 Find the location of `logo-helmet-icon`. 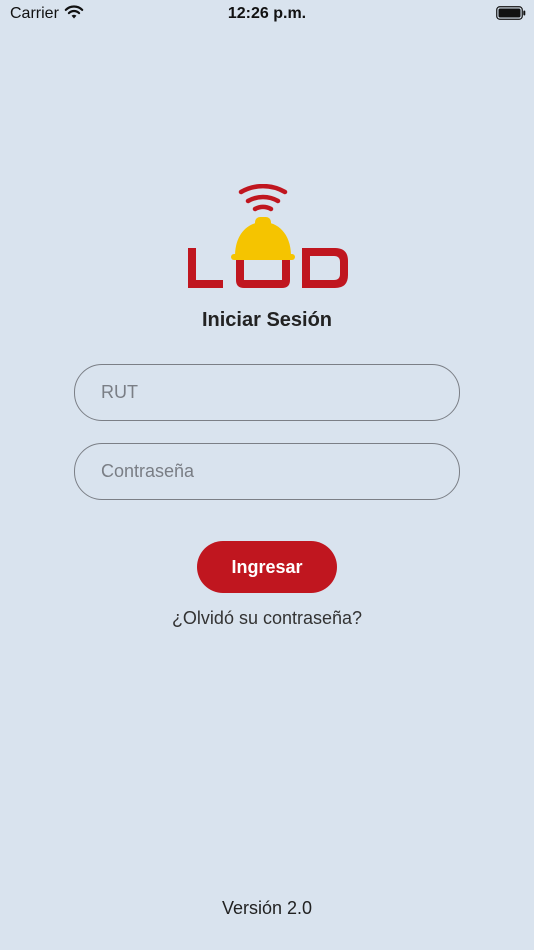

logo-helmet-icon is located at coordinates (263, 238).